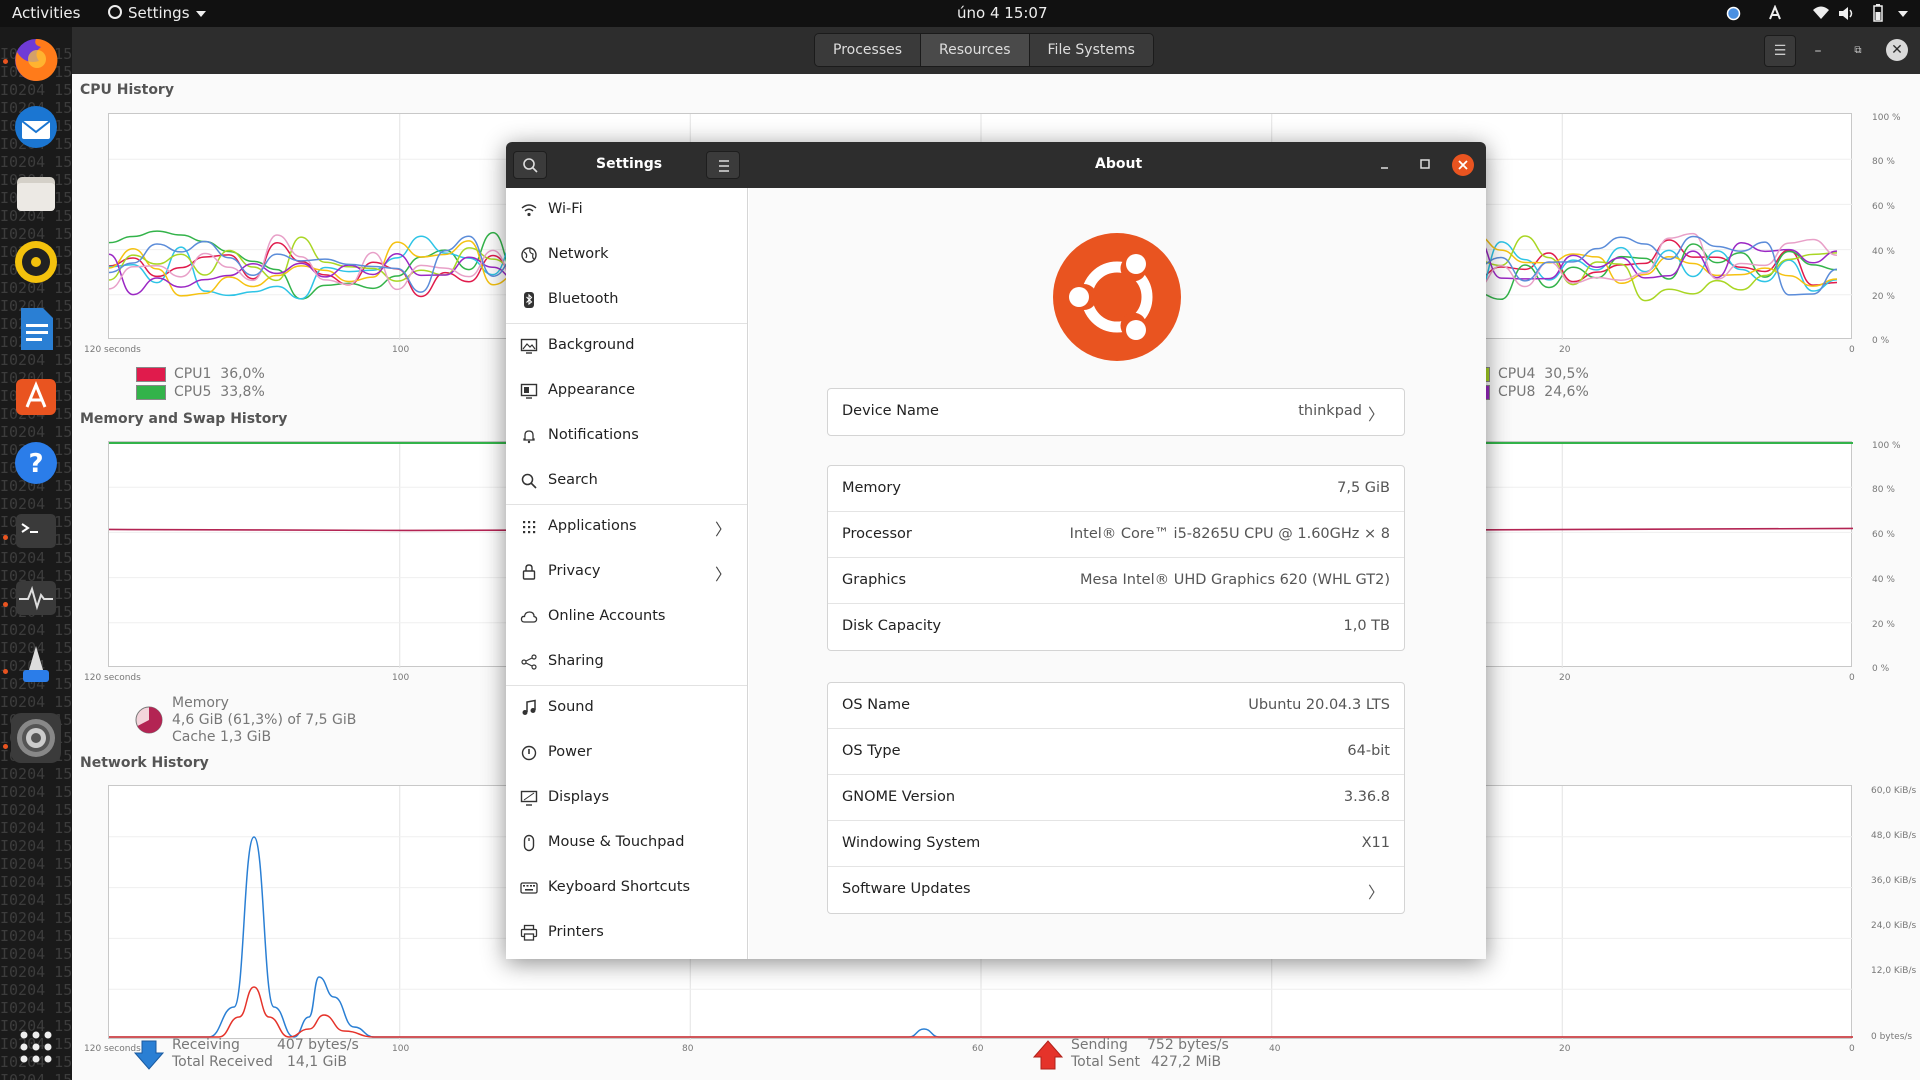  I want to click on sidebar-item-power: Power, so click(626, 753).